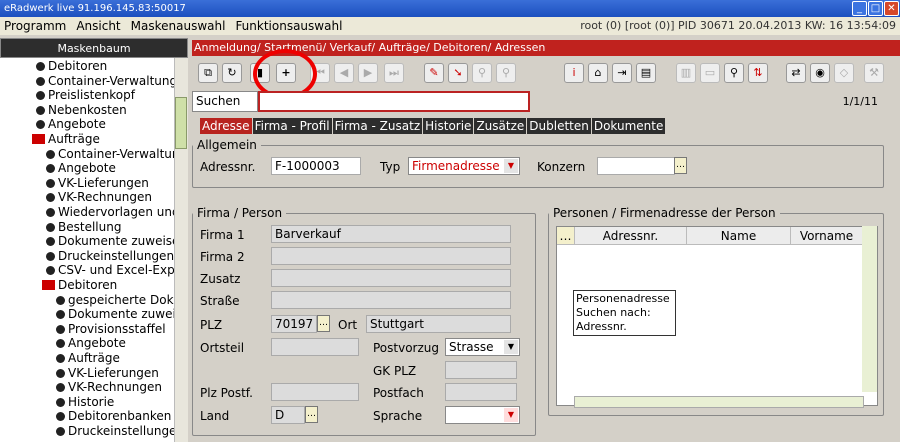 Image resolution: width=900 pixels, height=442 pixels. I want to click on edit-icon: ✎, so click(434, 73).